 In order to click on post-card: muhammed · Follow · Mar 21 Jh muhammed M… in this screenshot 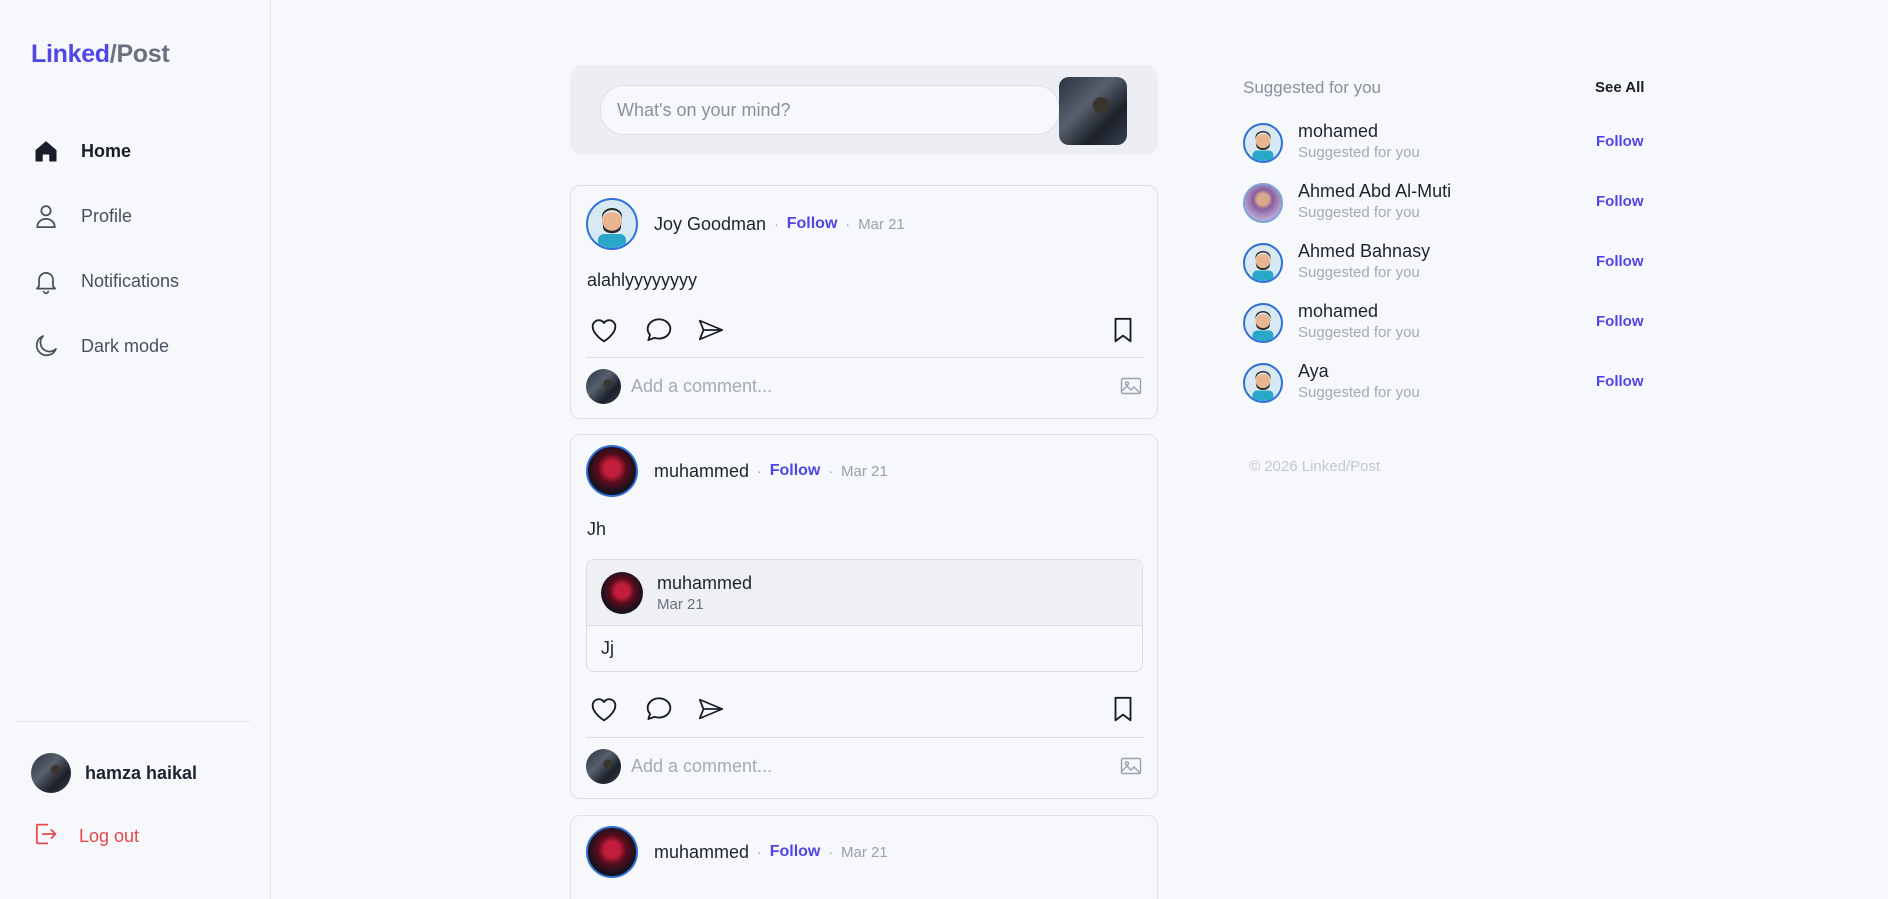, I will do `click(864, 616)`.